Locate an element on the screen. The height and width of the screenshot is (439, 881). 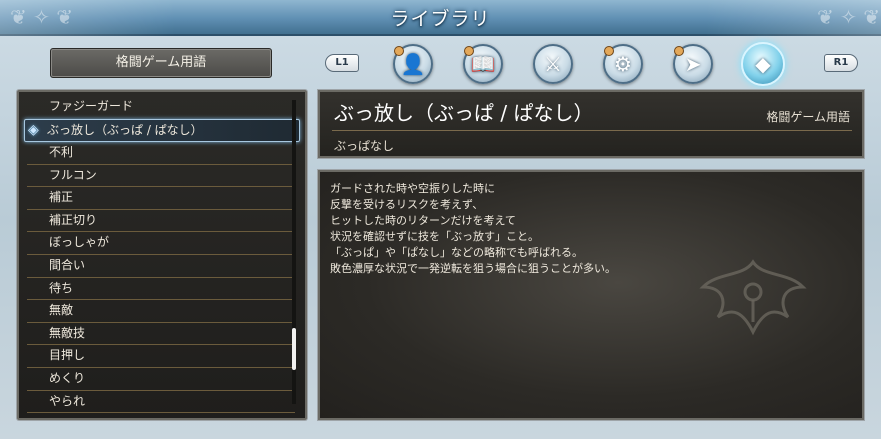
entry-title-panel: ぶっ放し（ぶっぱ / ぱなし） 格闘ゲーム用語 ぶっぱなし is located at coordinates (591, 124).